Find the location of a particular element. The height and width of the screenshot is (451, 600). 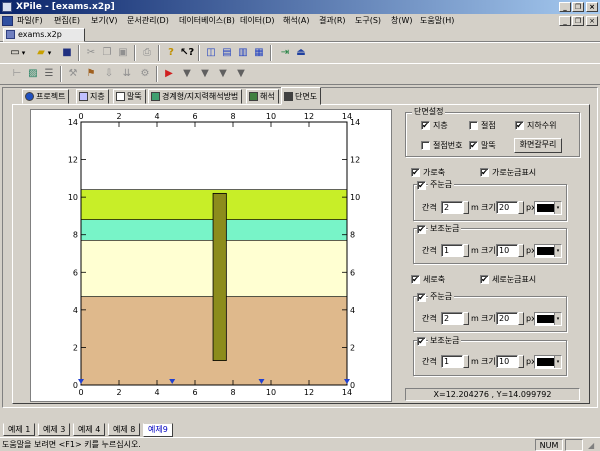

h-axis-checkbox: ✔ is located at coordinates (415, 172).